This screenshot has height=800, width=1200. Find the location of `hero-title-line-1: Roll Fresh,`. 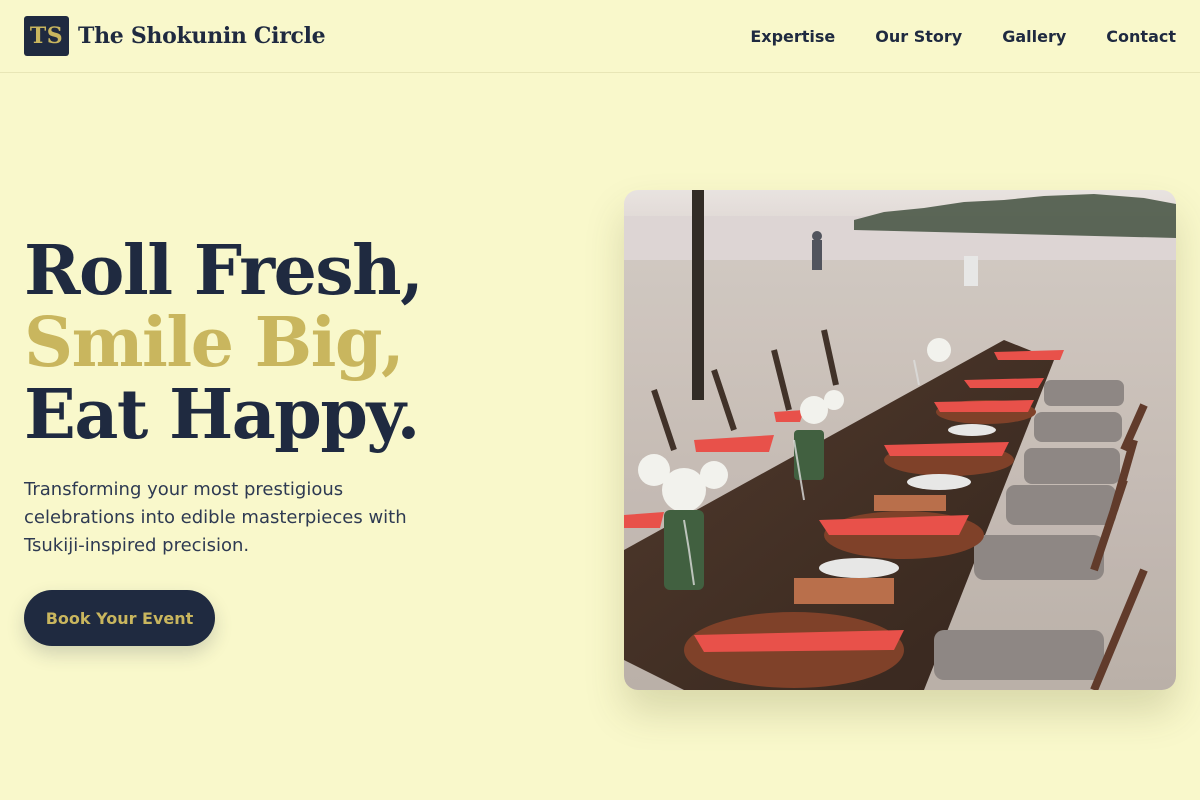

hero-title-line-1: Roll Fresh, is located at coordinates (224, 271).